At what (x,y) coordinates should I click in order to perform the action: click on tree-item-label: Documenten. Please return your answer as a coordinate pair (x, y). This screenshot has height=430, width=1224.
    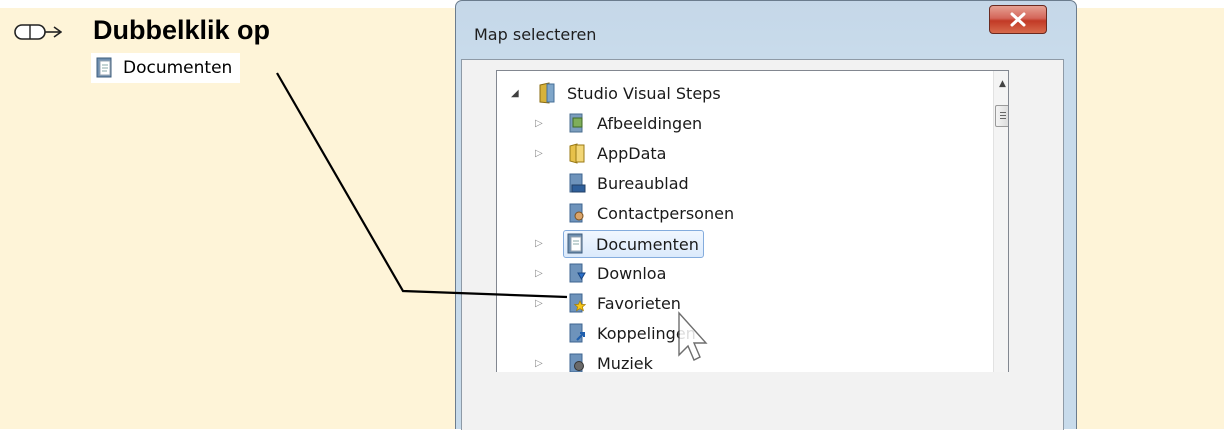
    Looking at the image, I should click on (647, 244).